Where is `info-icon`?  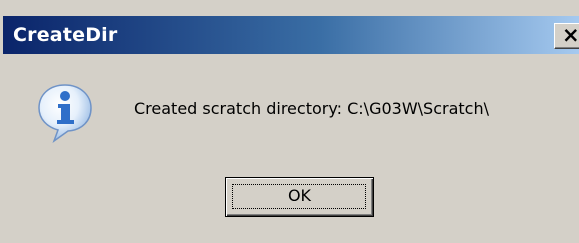
info-icon is located at coordinates (65, 113).